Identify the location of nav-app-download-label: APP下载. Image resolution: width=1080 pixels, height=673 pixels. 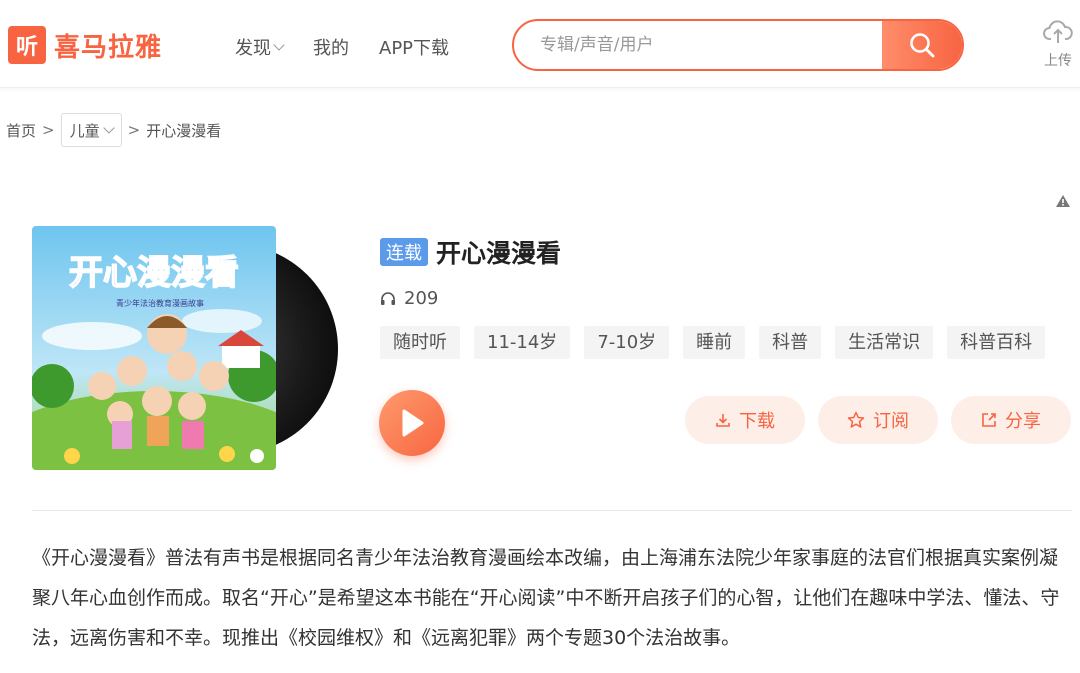
(414, 48).